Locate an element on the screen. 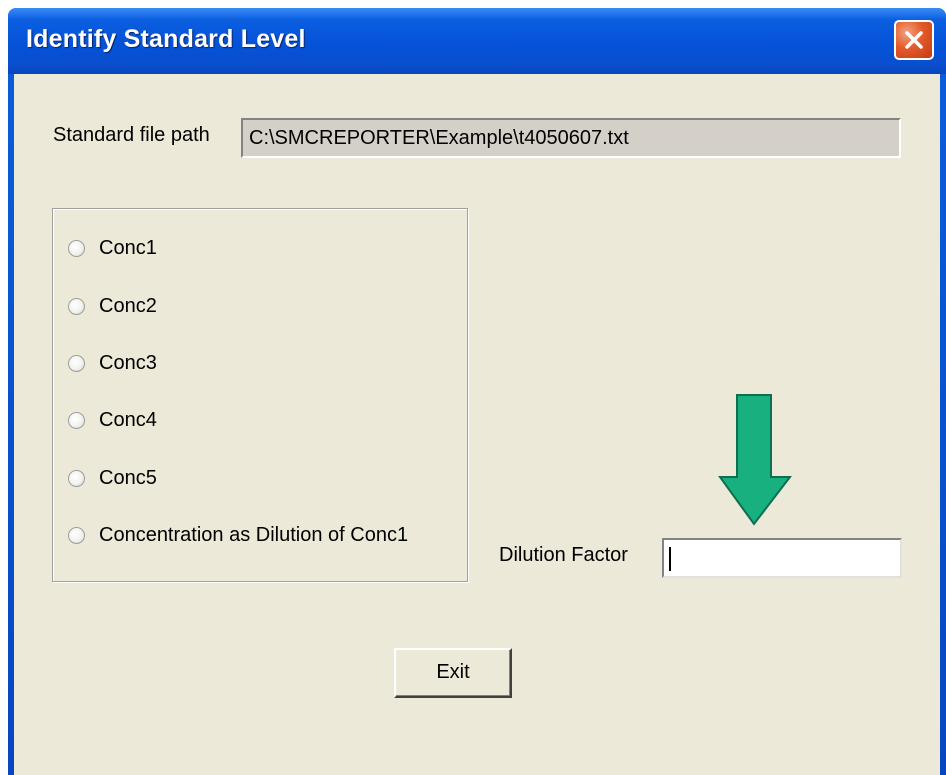 This screenshot has width=946, height=775. radio-option-conc2: Conc2 is located at coordinates (112, 306).